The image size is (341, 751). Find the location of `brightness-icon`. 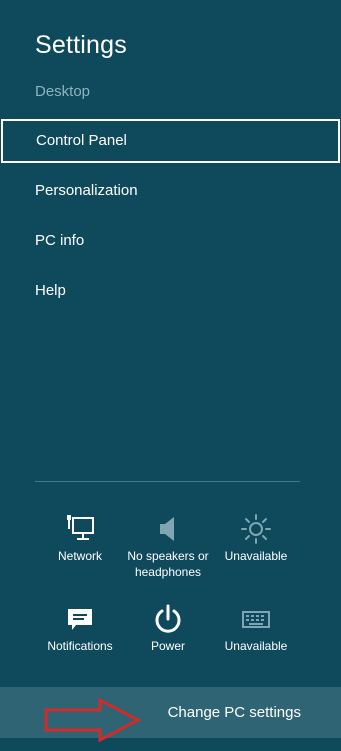

brightness-icon is located at coordinates (256, 529).